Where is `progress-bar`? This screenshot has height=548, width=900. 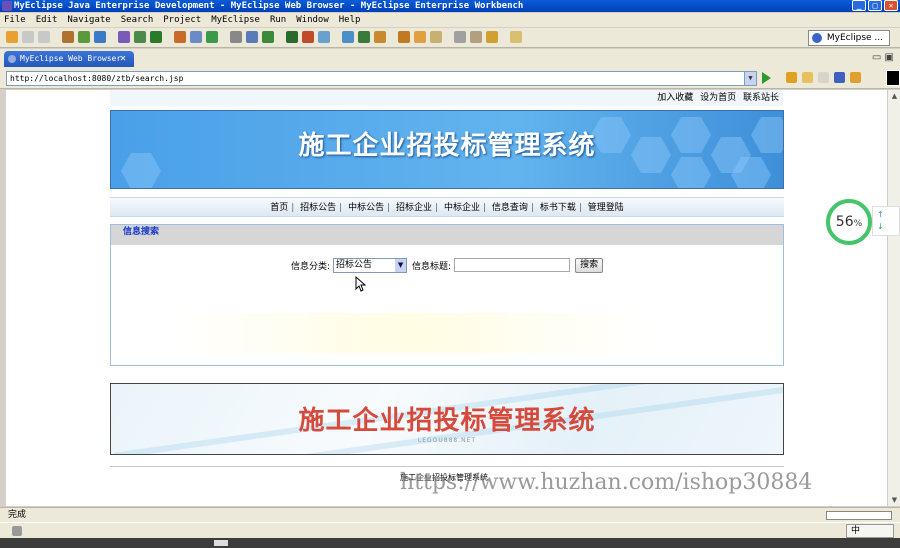 progress-bar is located at coordinates (859, 515).